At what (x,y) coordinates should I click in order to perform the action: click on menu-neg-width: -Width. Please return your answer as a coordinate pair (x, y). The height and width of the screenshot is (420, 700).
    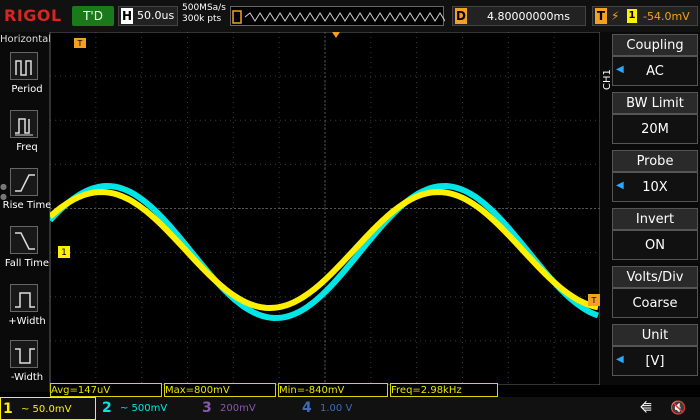
    Looking at the image, I should click on (27, 366).